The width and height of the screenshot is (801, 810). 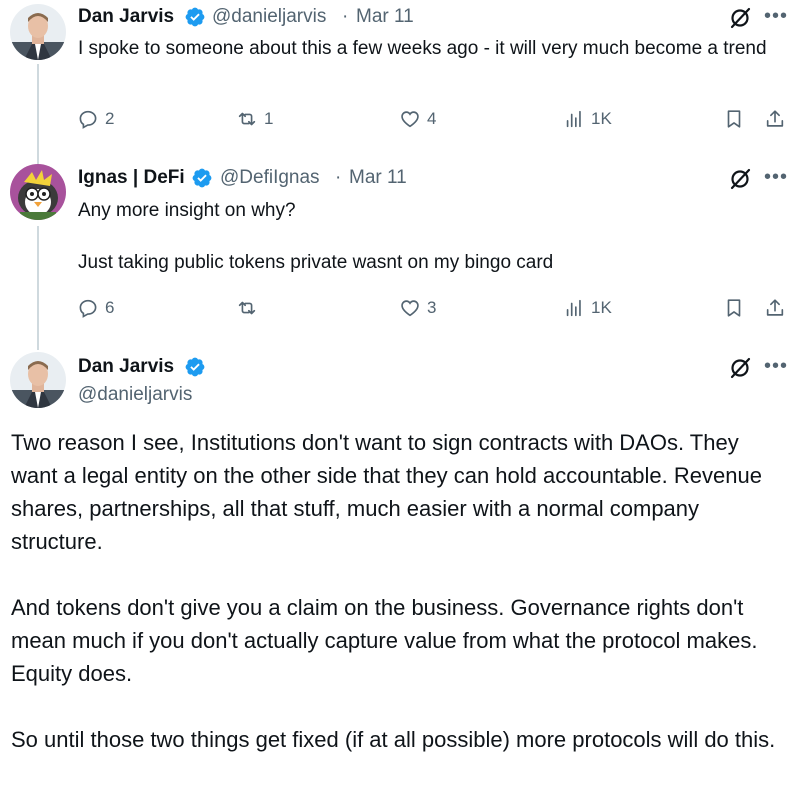 I want to click on like-button: 3, so click(x=417, y=308).